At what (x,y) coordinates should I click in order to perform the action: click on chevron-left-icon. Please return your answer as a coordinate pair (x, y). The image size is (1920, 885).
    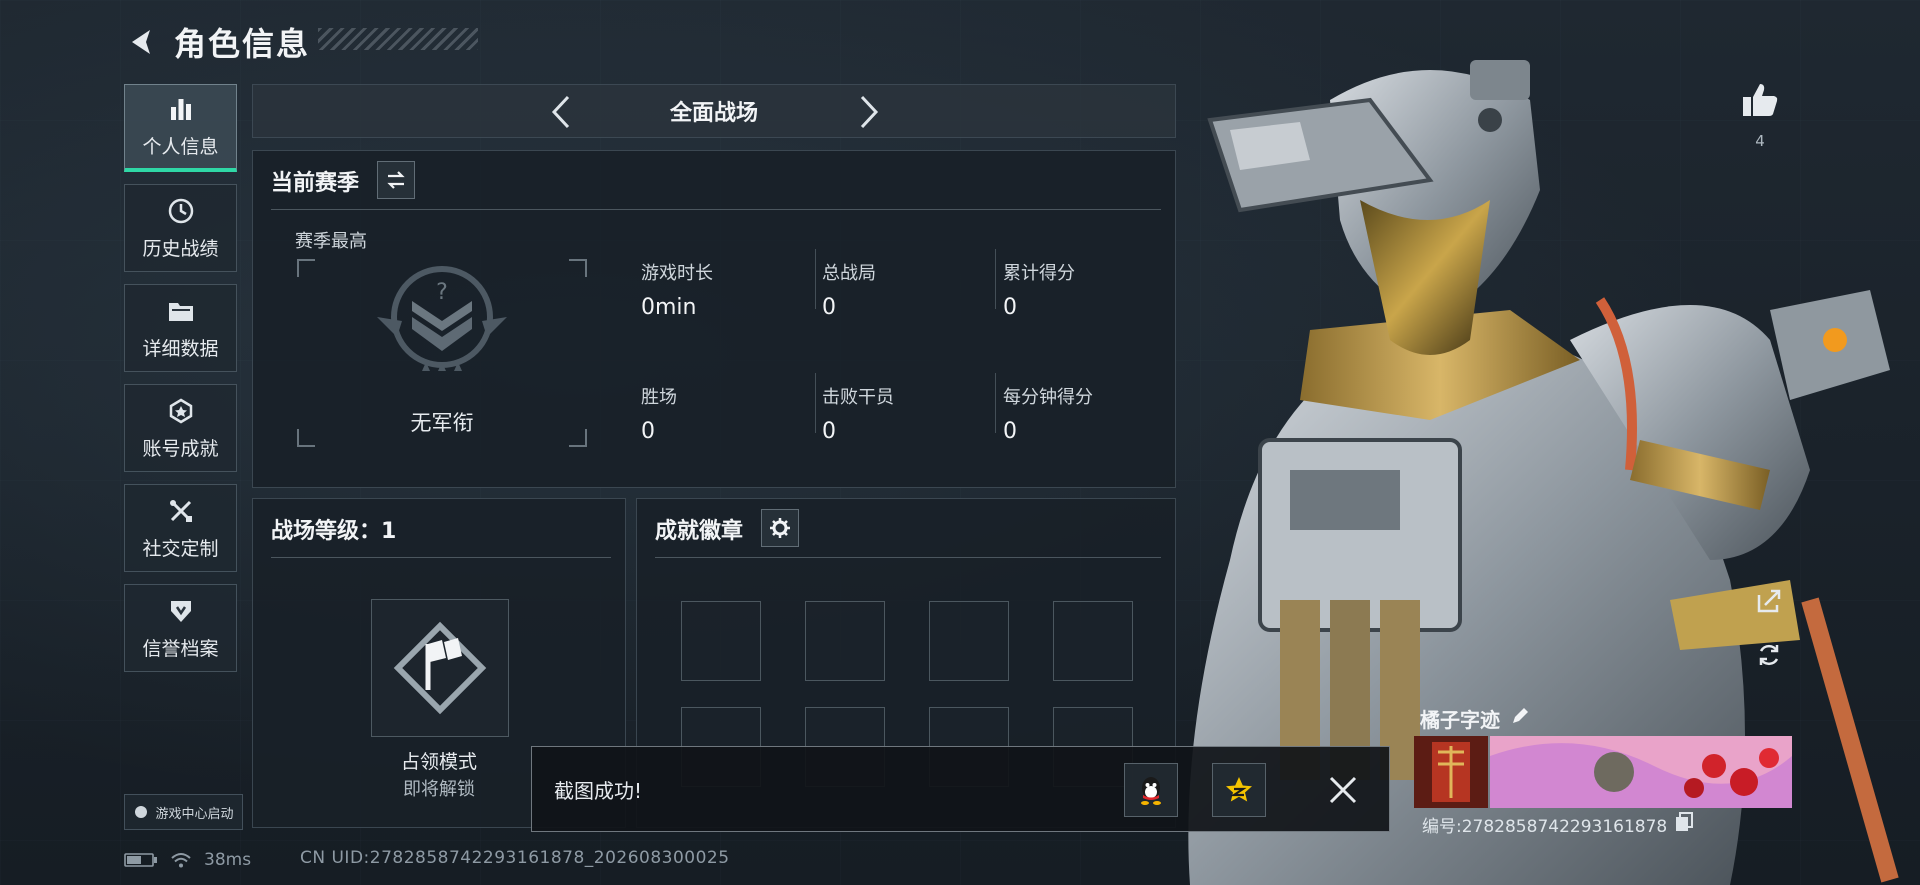
    Looking at the image, I should click on (560, 112).